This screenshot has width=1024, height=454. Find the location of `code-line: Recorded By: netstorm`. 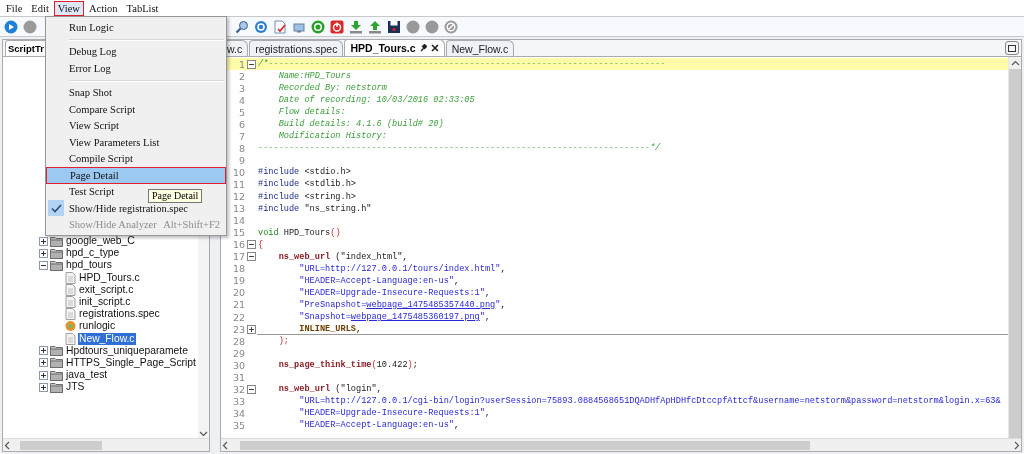

code-line: Recorded By: netstorm is located at coordinates (332, 88).